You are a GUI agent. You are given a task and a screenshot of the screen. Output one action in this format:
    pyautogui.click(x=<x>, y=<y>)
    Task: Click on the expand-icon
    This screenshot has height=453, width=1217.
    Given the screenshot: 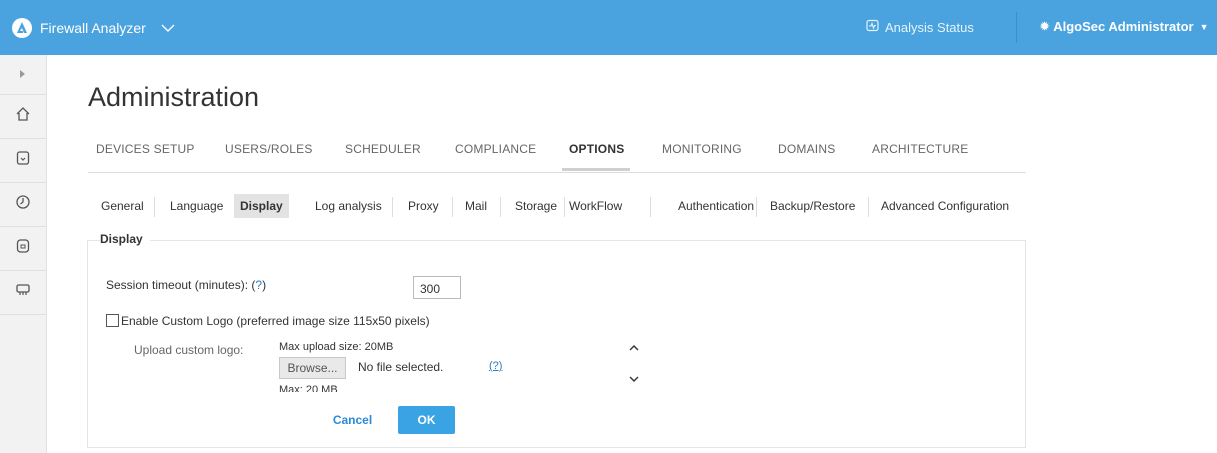 What is the action you would take?
    pyautogui.click(x=23, y=75)
    